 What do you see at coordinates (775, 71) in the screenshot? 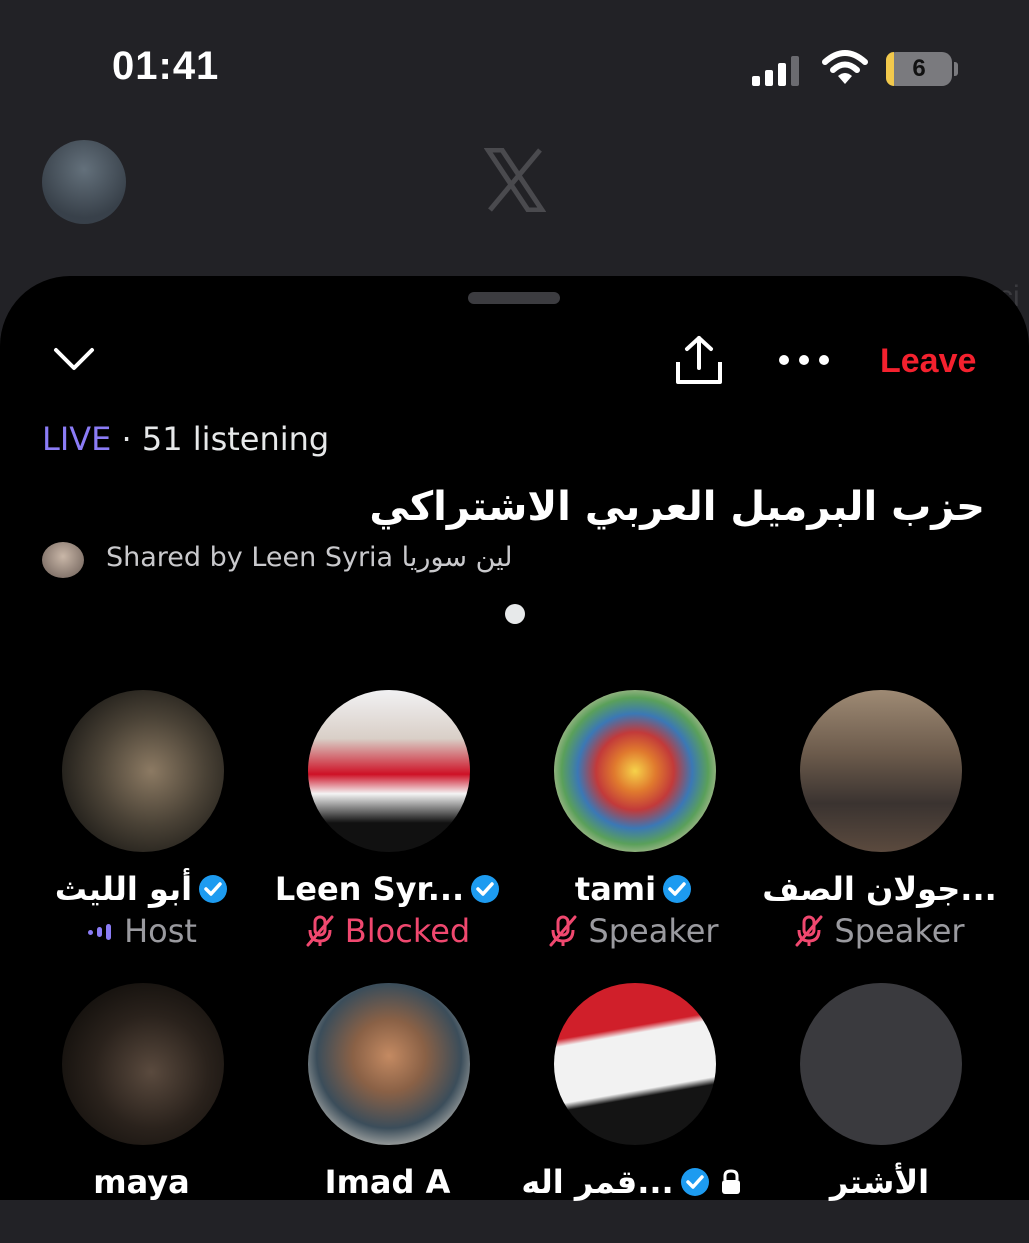
I see `cellular-signal-icon` at bounding box center [775, 71].